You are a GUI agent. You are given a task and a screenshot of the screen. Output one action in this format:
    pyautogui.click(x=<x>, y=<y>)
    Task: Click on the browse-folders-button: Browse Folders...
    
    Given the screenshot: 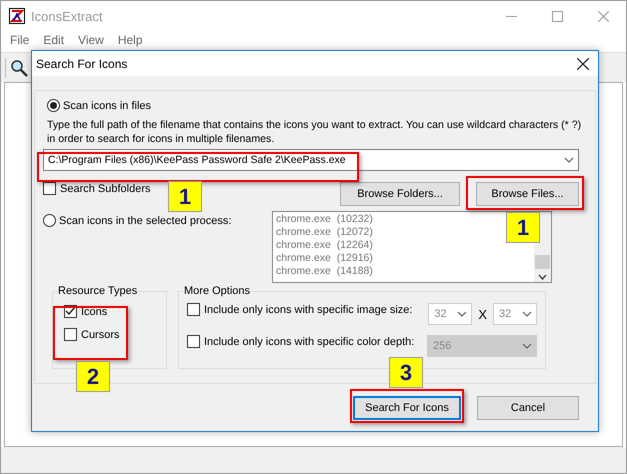 What is the action you would take?
    pyautogui.click(x=400, y=194)
    